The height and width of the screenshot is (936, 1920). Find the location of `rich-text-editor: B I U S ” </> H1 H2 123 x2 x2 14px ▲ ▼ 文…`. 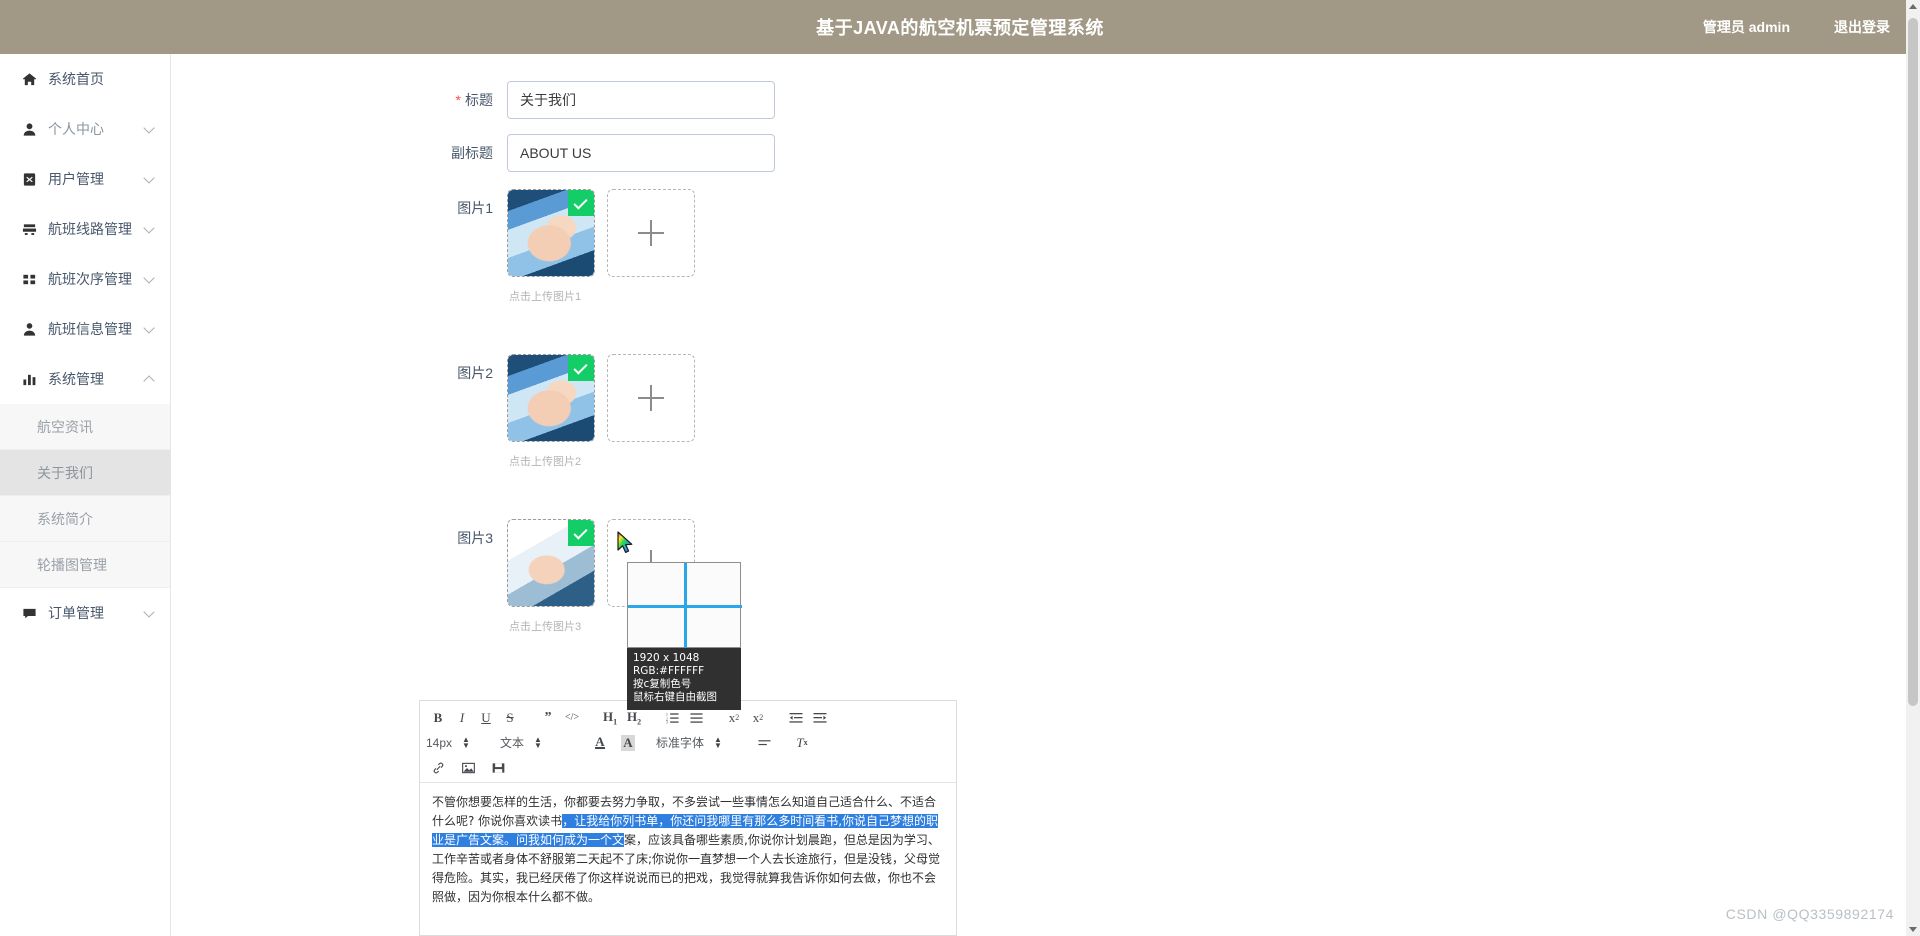

rich-text-editor: B I U S ” </> H1 H2 123 x2 x2 14px ▲ ▼ 文… is located at coordinates (688, 818).